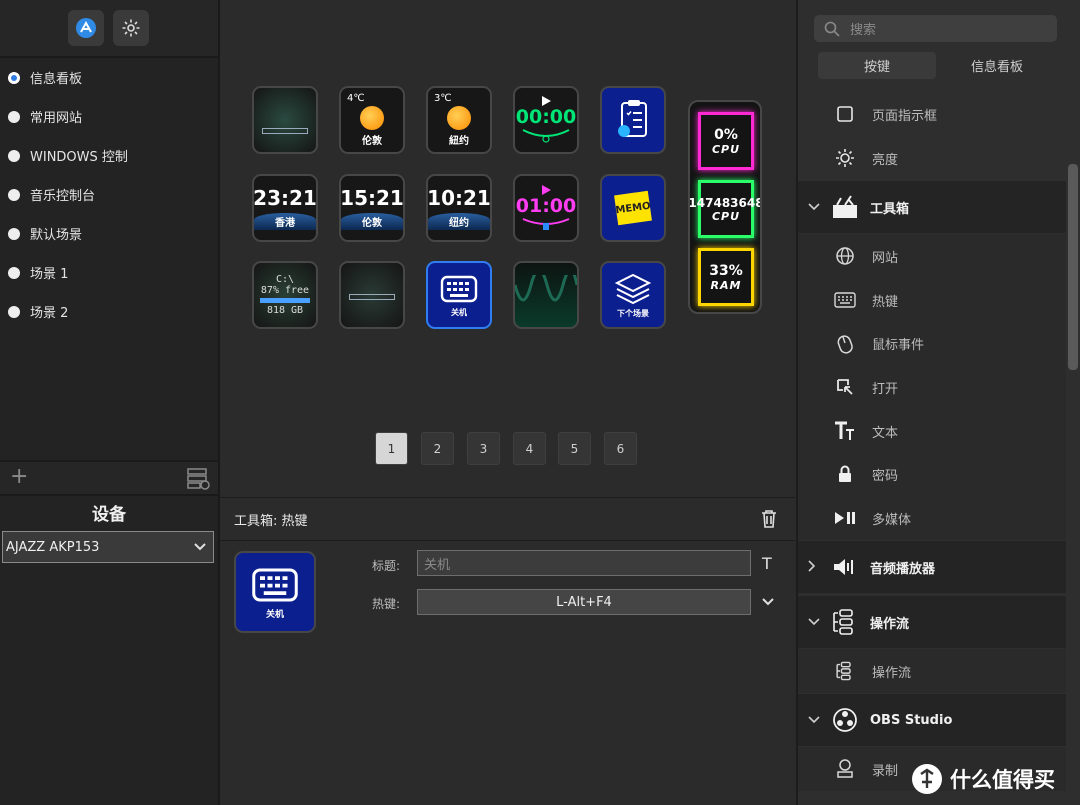  What do you see at coordinates (459, 198) in the screenshot?
I see `clock-time: 10:21` at bounding box center [459, 198].